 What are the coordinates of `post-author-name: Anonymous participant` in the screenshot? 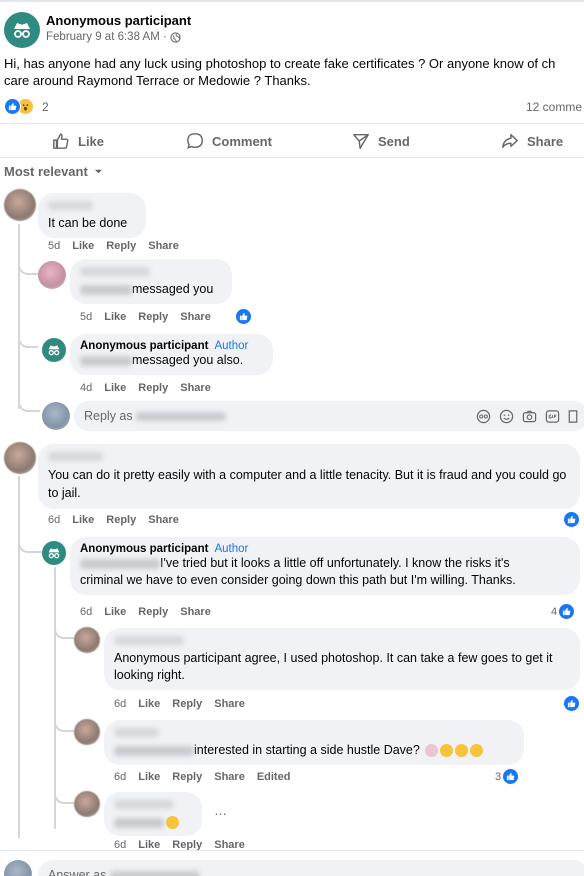 It's located at (118, 20).